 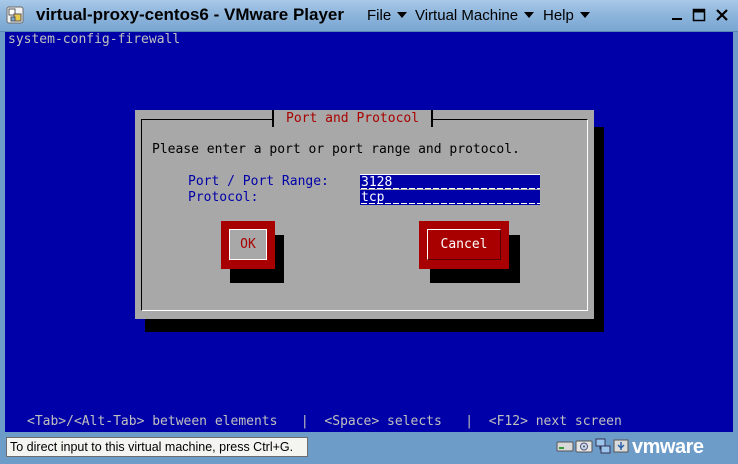 What do you see at coordinates (379, 15) in the screenshot?
I see `menu-file-label: File` at bounding box center [379, 15].